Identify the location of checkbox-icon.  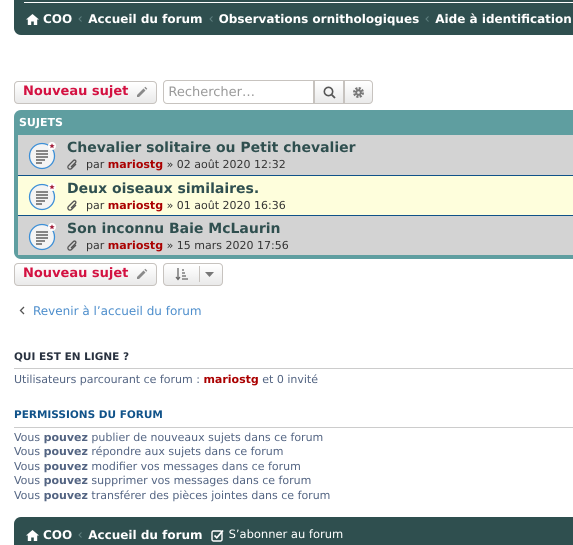
(217, 535).